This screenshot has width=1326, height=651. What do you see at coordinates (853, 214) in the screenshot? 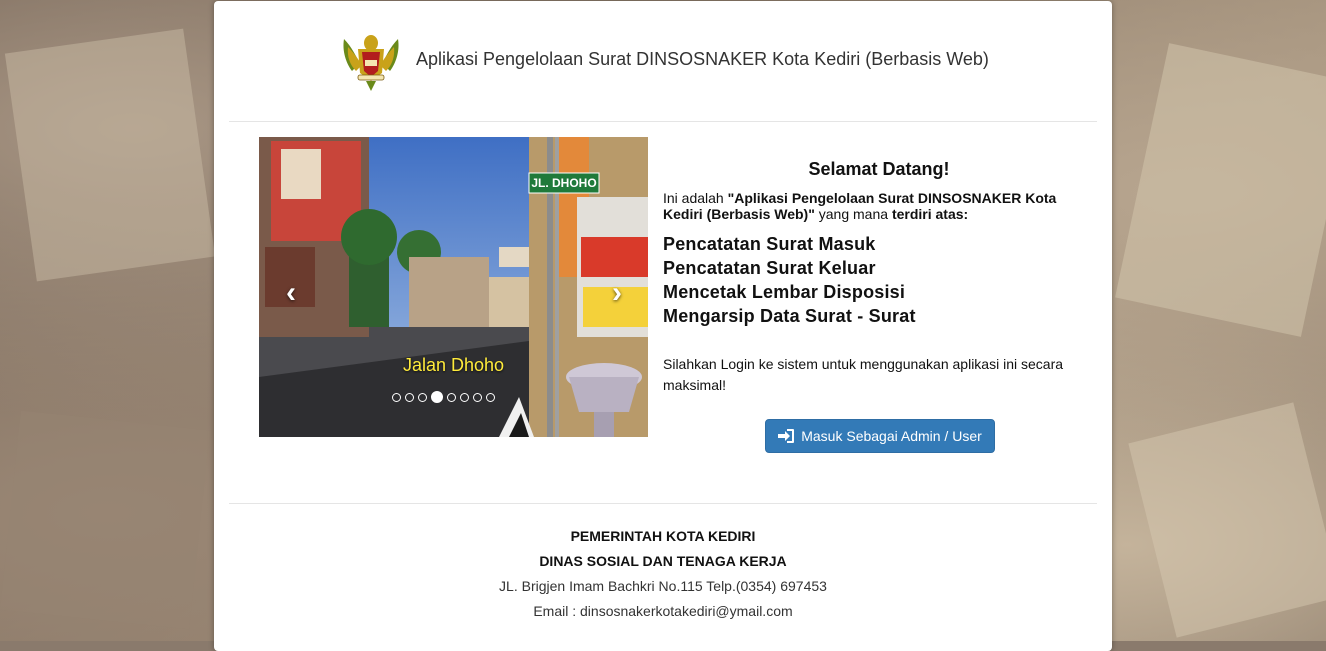
I see `intro-mid: yang mana` at bounding box center [853, 214].